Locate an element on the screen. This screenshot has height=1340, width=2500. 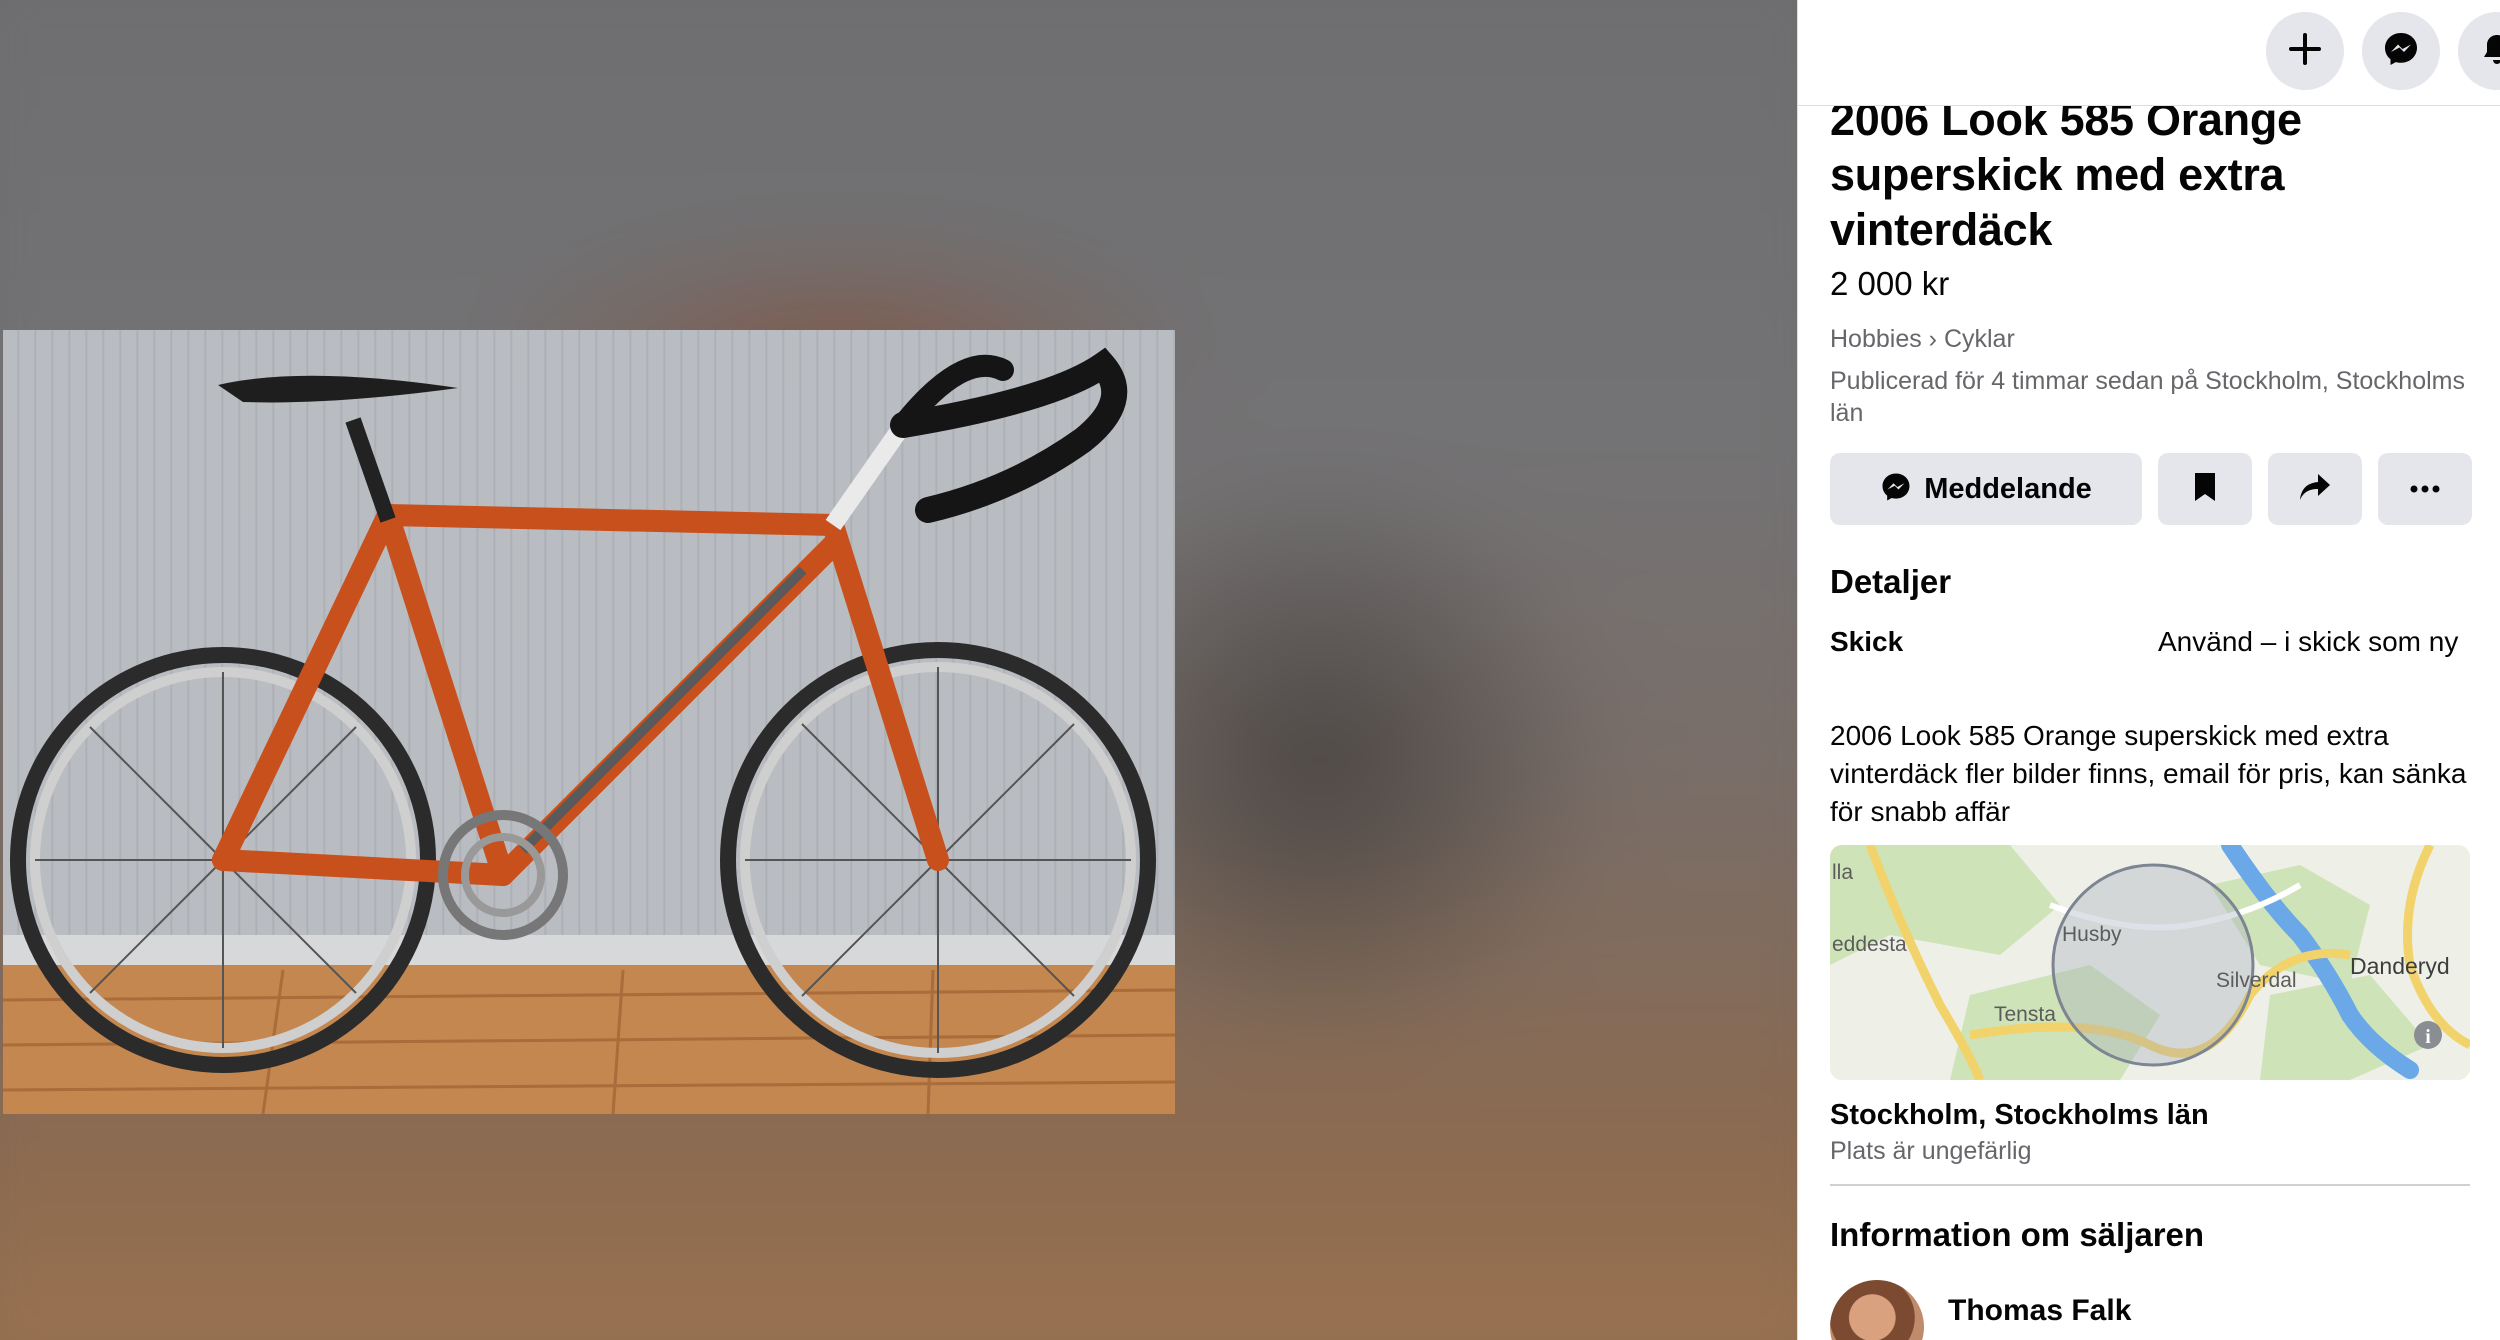
map-label: lla is located at coordinates (1843, 872).